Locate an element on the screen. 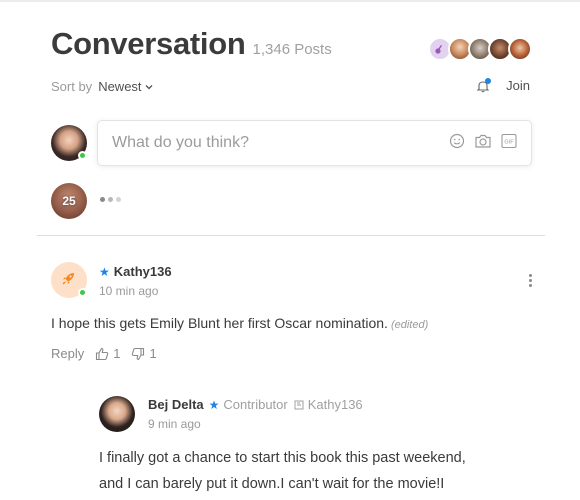 Image resolution: width=580 pixels, height=500 pixels. thumbs-up-icon is located at coordinates (102, 353).